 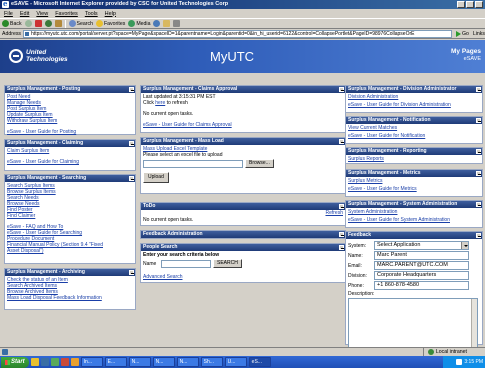 I want to click on menu-bar: File Edit View Favorites Tools Help, so click(x=242, y=13).